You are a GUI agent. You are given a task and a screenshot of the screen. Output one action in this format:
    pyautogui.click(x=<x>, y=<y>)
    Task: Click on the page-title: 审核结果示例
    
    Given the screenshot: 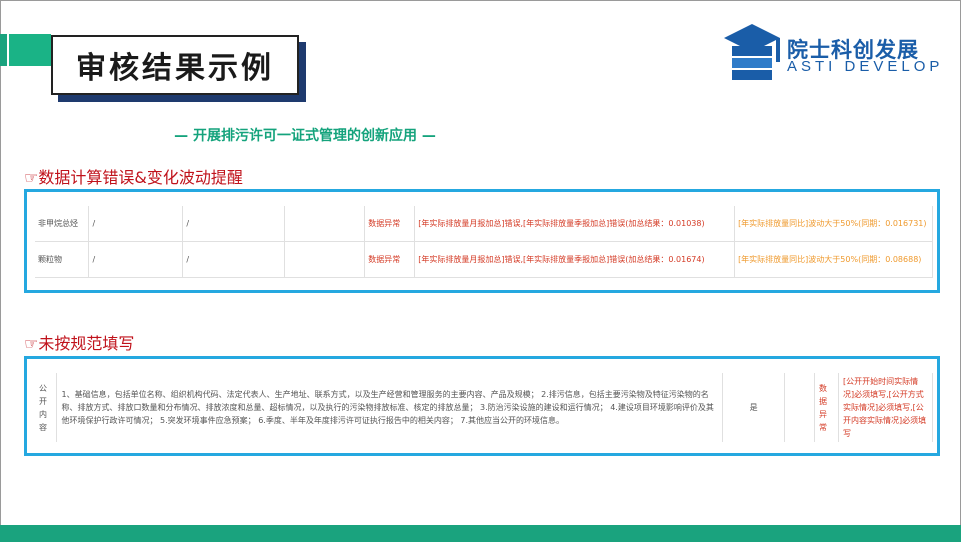 What is the action you would take?
    pyautogui.click(x=175, y=65)
    